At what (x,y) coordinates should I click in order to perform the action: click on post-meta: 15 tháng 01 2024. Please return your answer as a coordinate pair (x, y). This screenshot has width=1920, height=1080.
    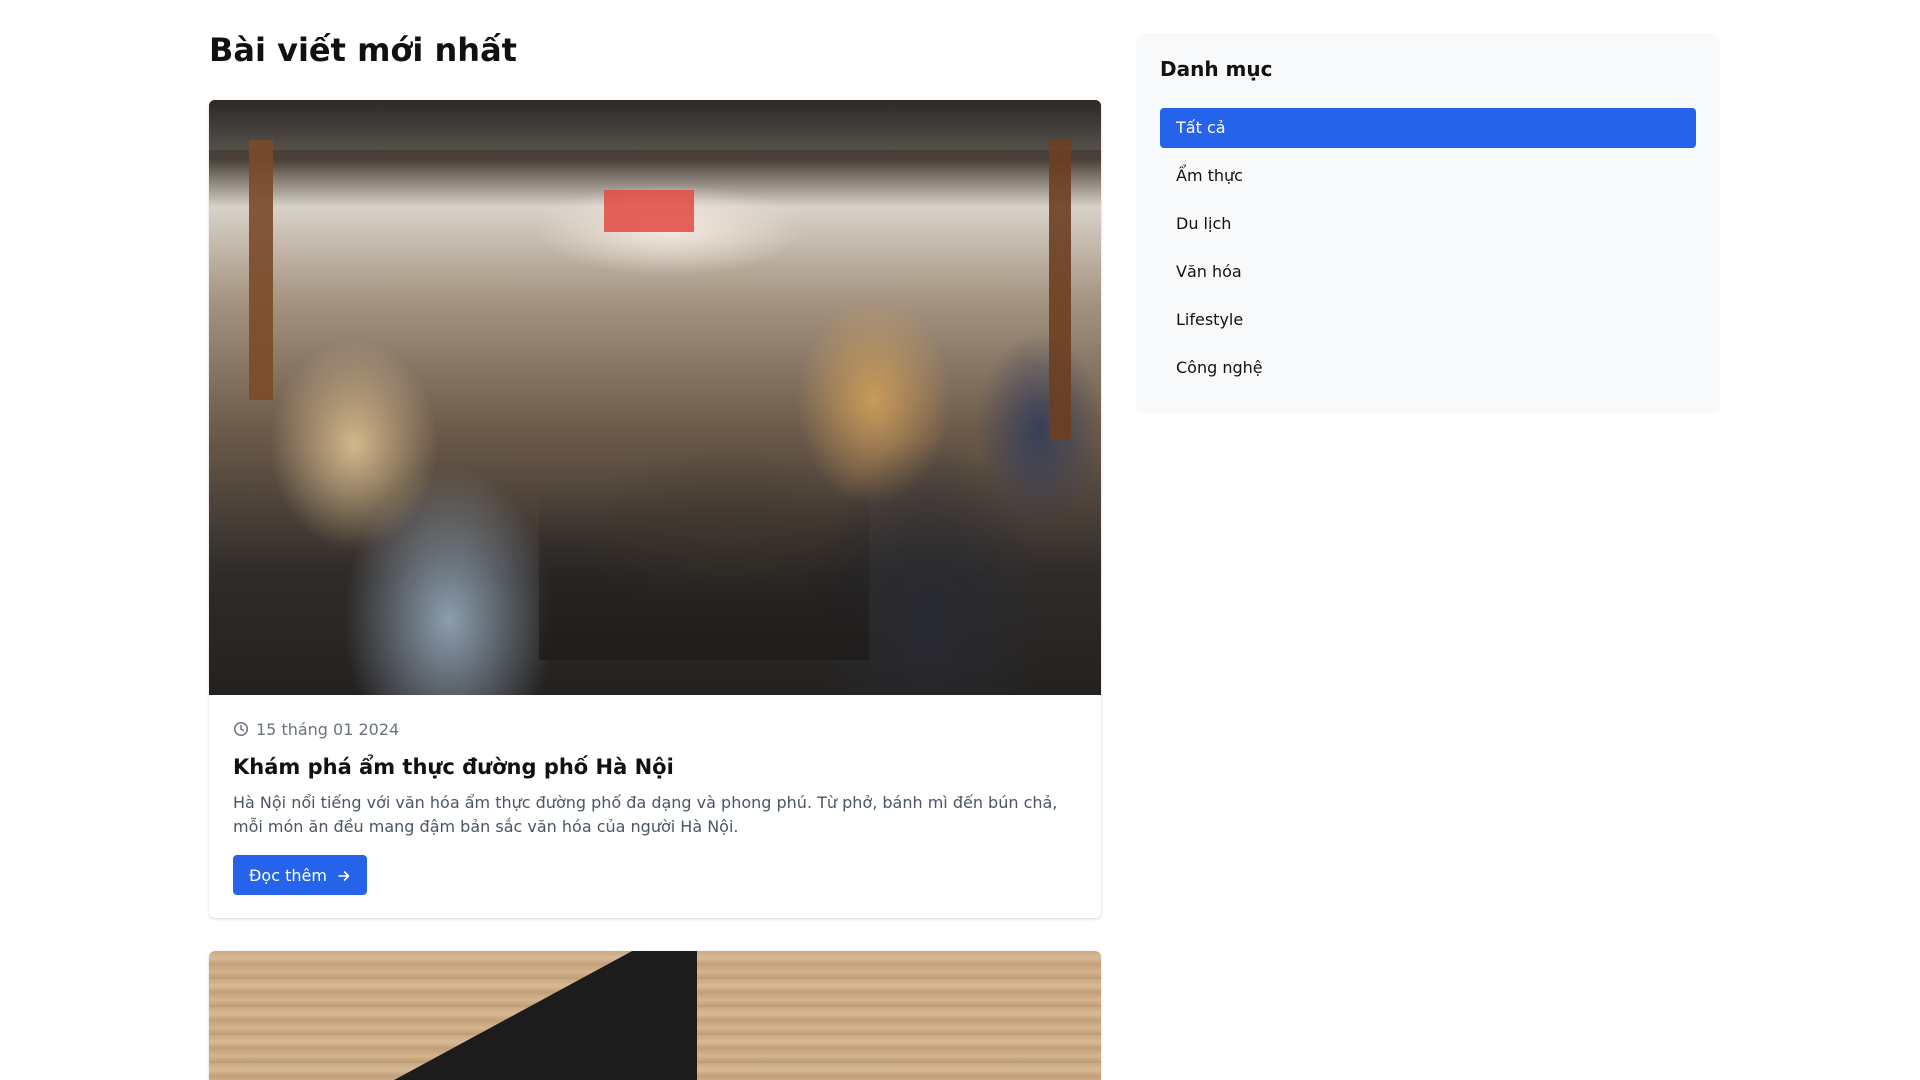
    Looking at the image, I should click on (655, 729).